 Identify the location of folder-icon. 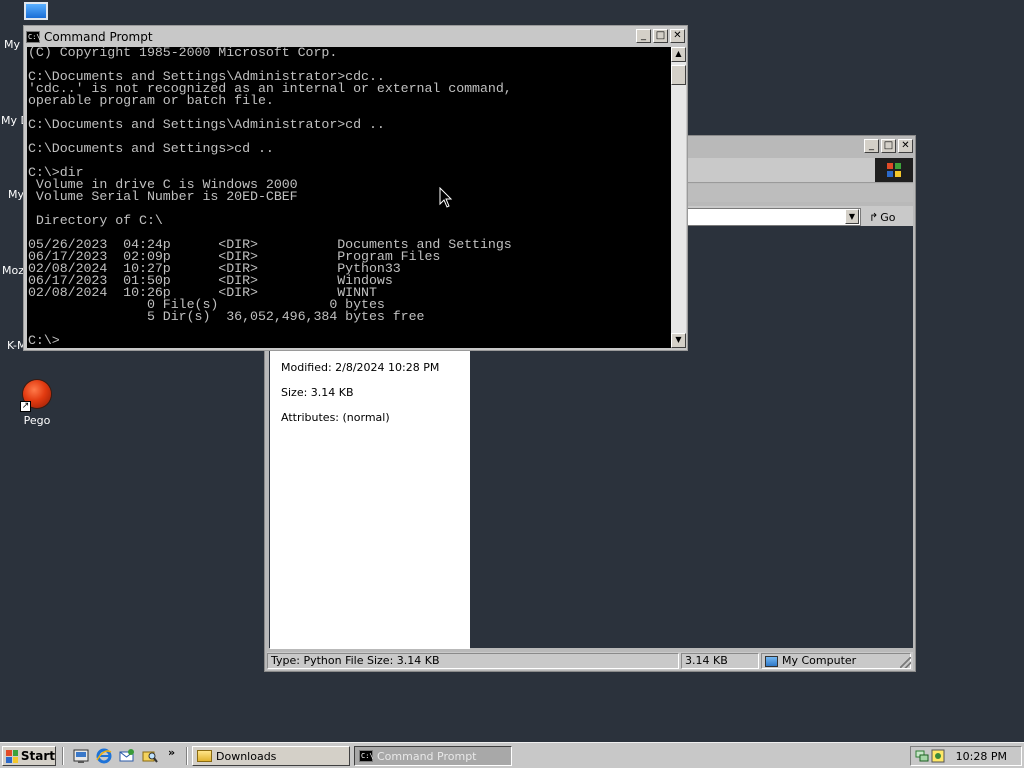
(204, 756).